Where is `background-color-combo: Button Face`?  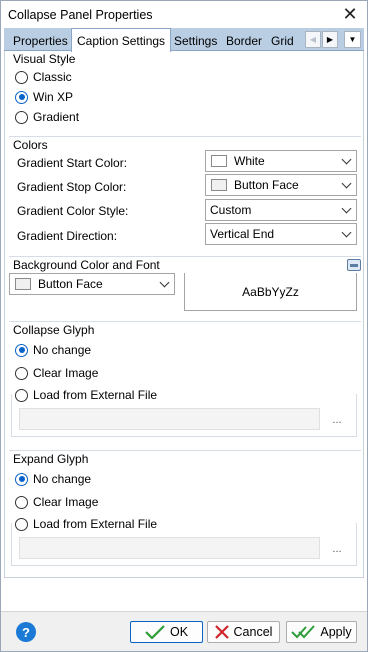 background-color-combo: Button Face is located at coordinates (92, 284).